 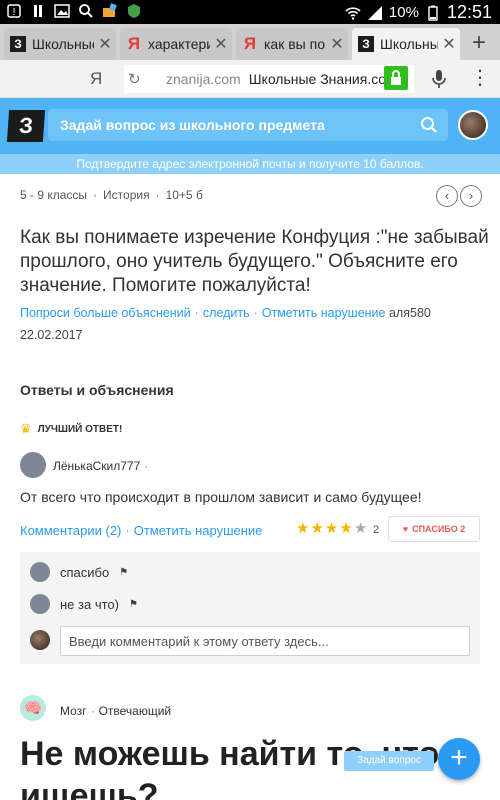 I want to click on cleaner-app-icon, so click(x=110, y=10).